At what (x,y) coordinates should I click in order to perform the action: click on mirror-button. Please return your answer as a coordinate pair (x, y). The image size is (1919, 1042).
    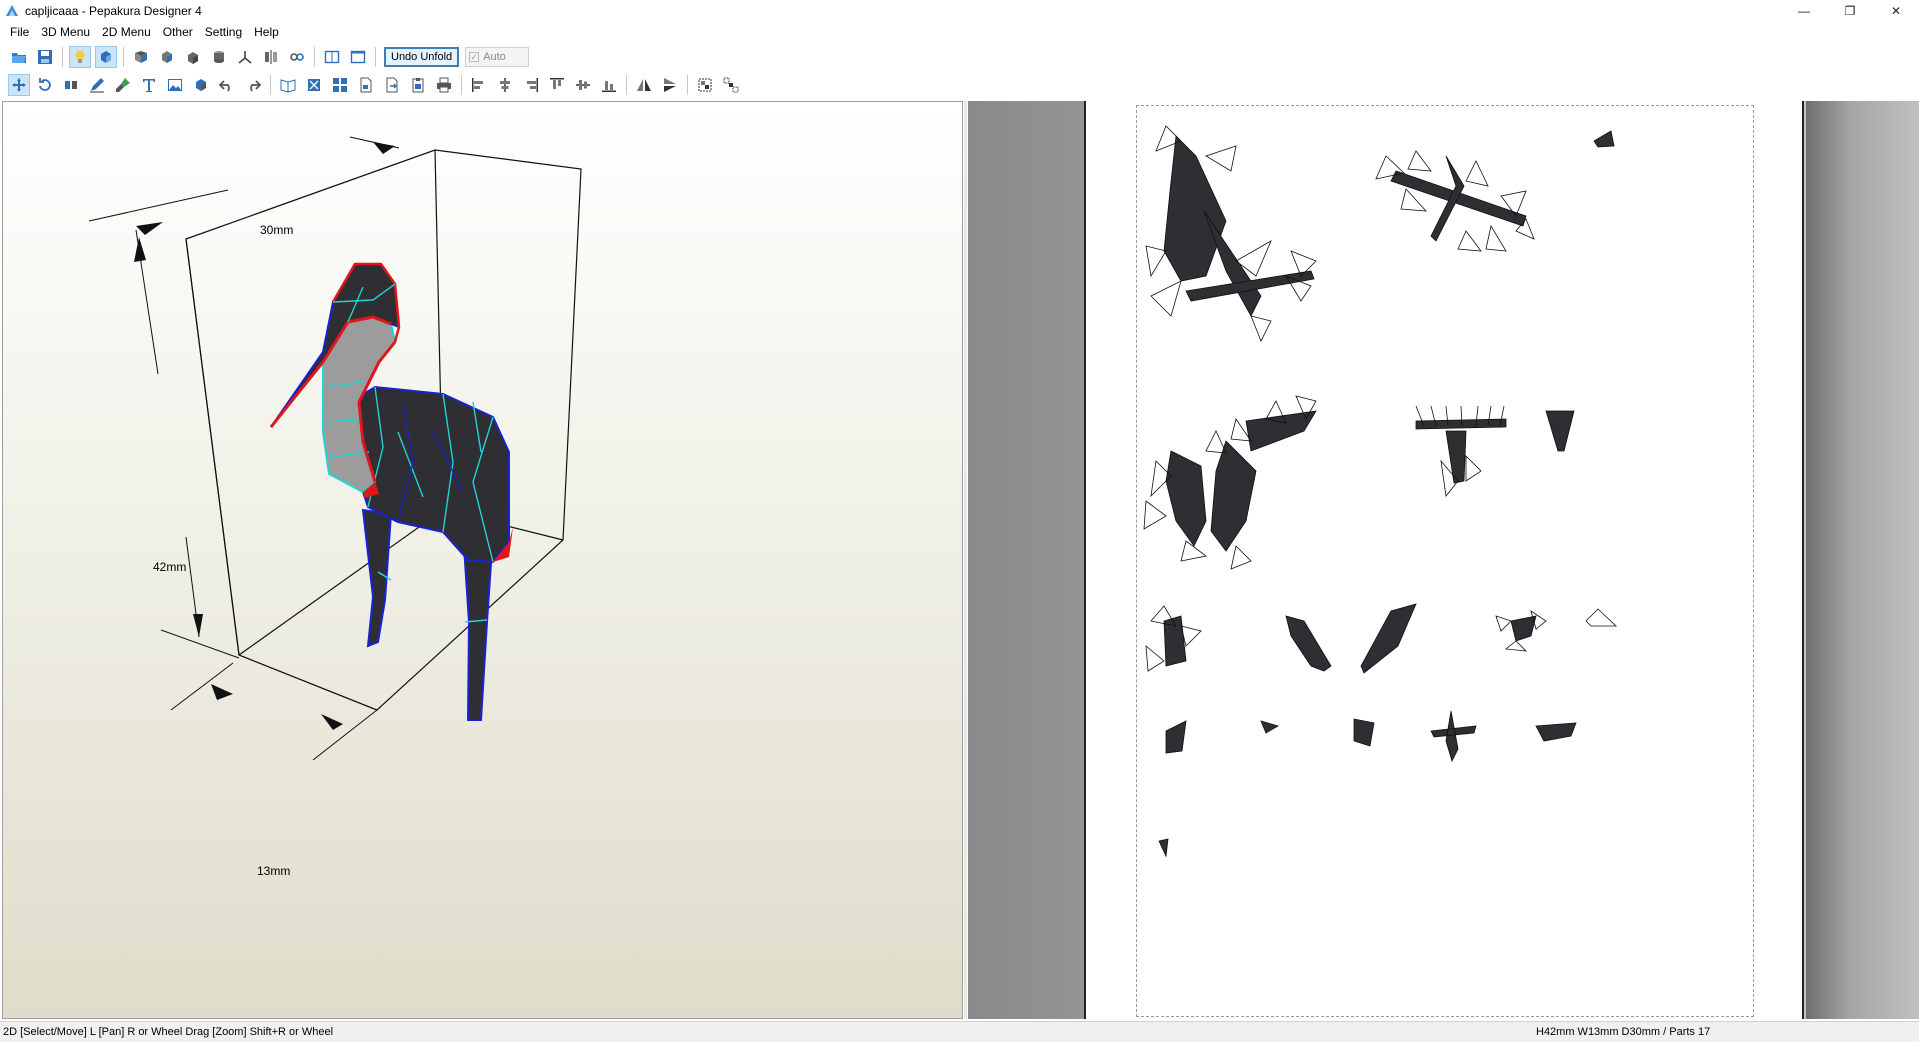
    Looking at the image, I should click on (271, 57).